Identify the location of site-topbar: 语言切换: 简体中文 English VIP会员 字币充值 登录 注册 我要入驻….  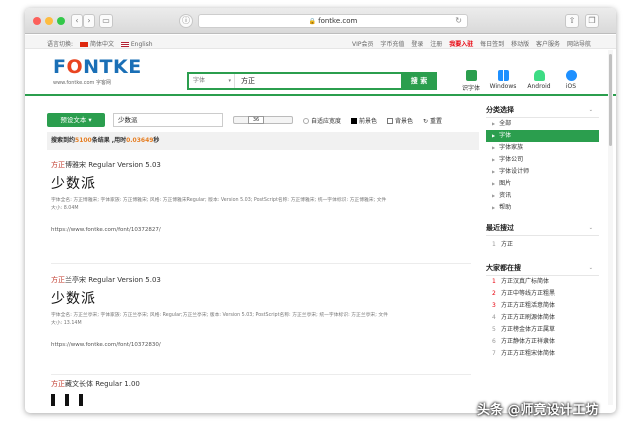
(320, 42).